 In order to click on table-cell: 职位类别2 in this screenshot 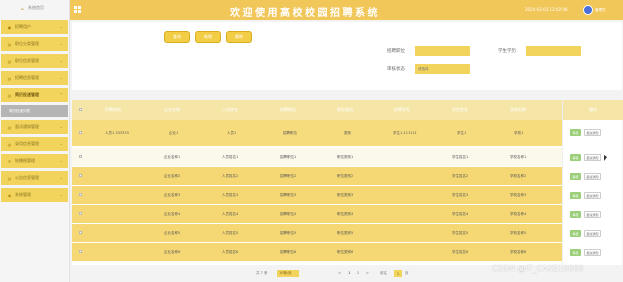, I will do `click(345, 176)`.